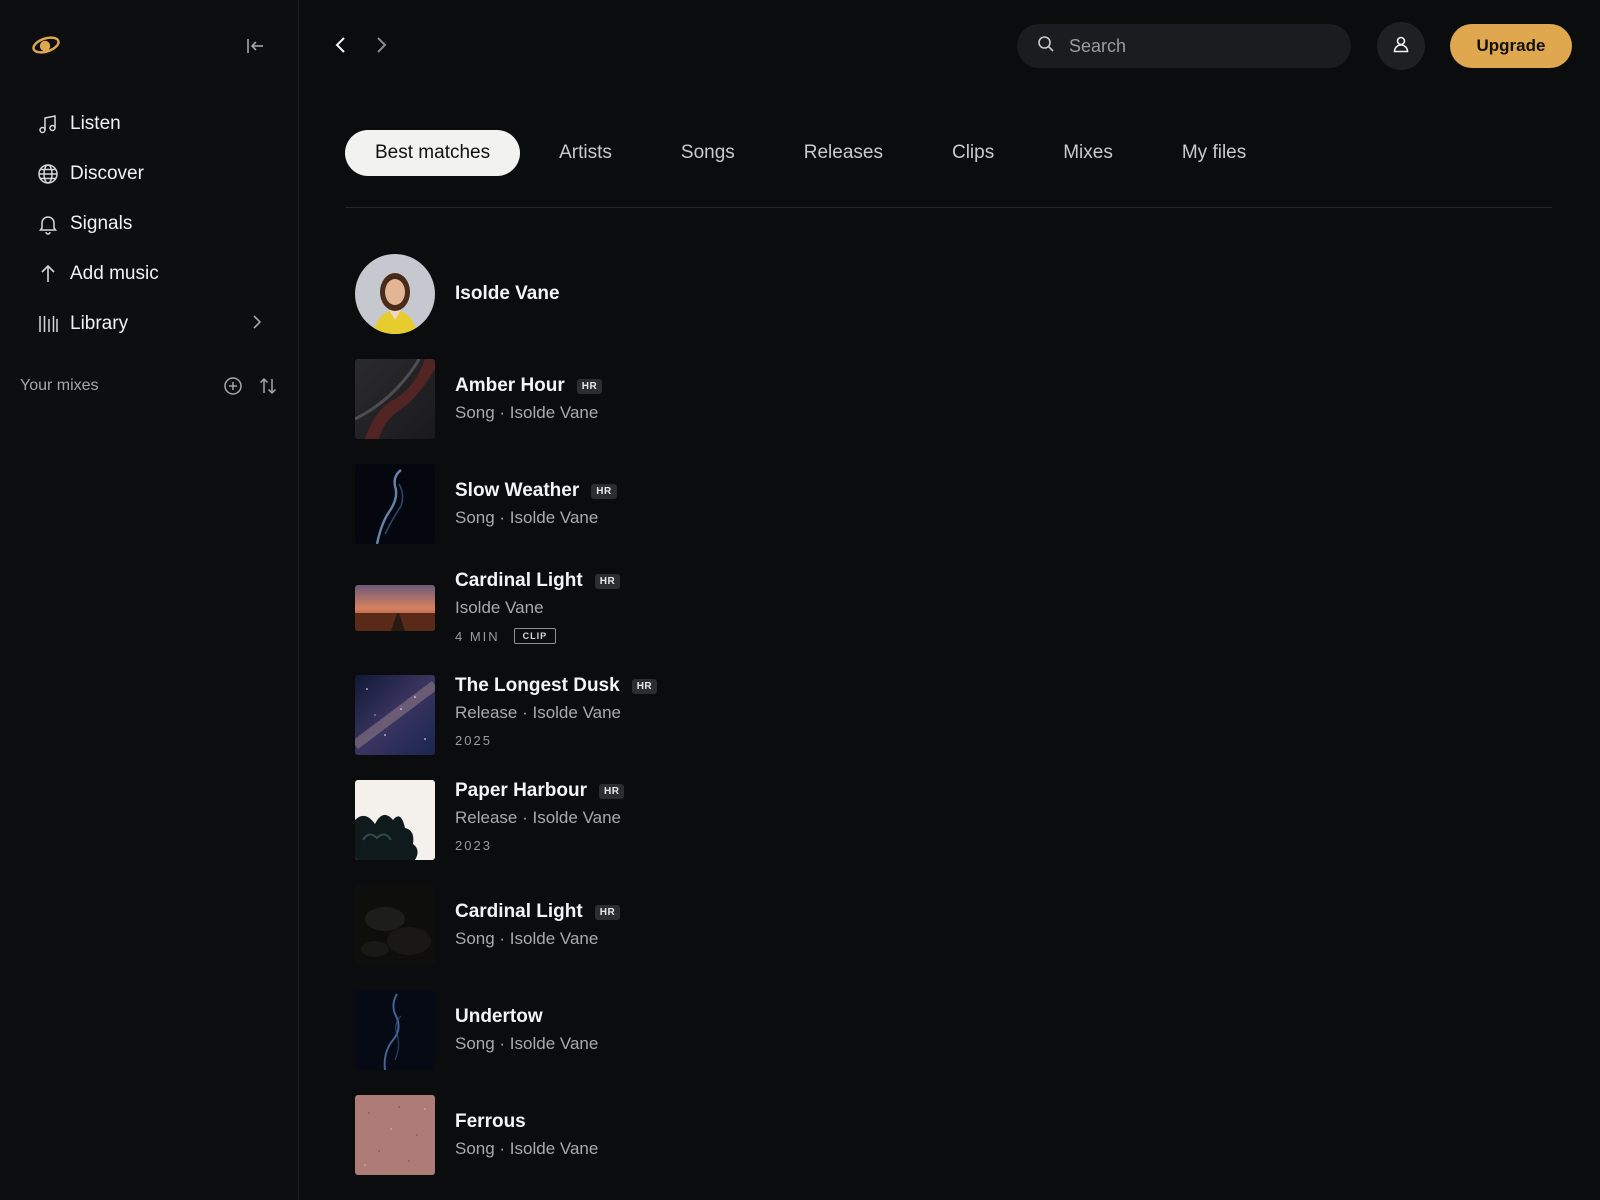 The width and height of the screenshot is (1600, 1200). What do you see at coordinates (381, 45) in the screenshot?
I see `forward-icon` at bounding box center [381, 45].